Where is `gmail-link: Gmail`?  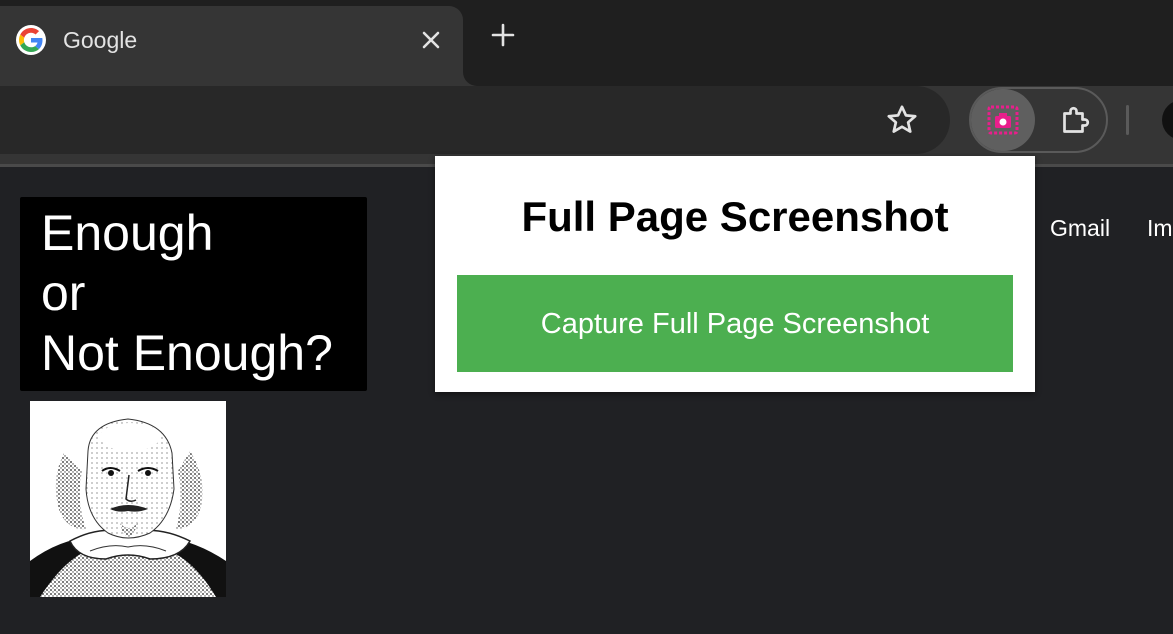
gmail-link: Gmail is located at coordinates (1080, 228).